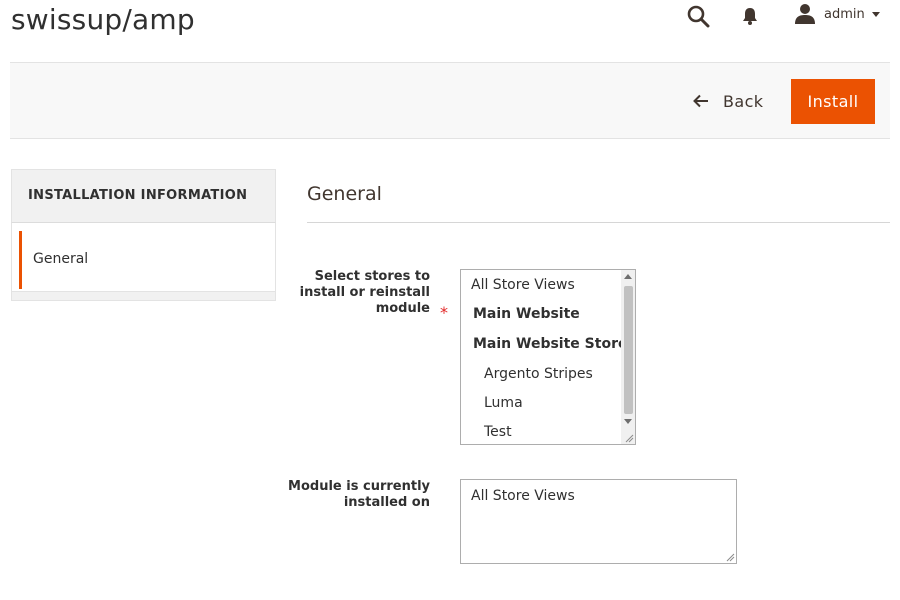 This screenshot has height=600, width=900. Describe the element at coordinates (805, 14) in the screenshot. I see `user-icon` at that location.